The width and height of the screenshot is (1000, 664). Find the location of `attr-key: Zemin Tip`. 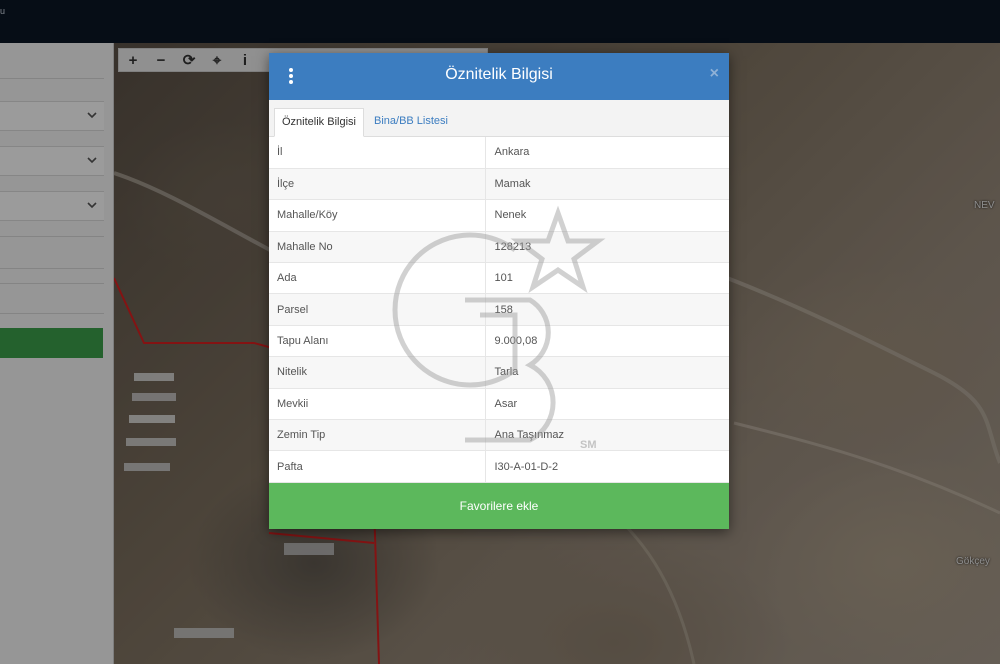

attr-key: Zemin Tip is located at coordinates (377, 435).